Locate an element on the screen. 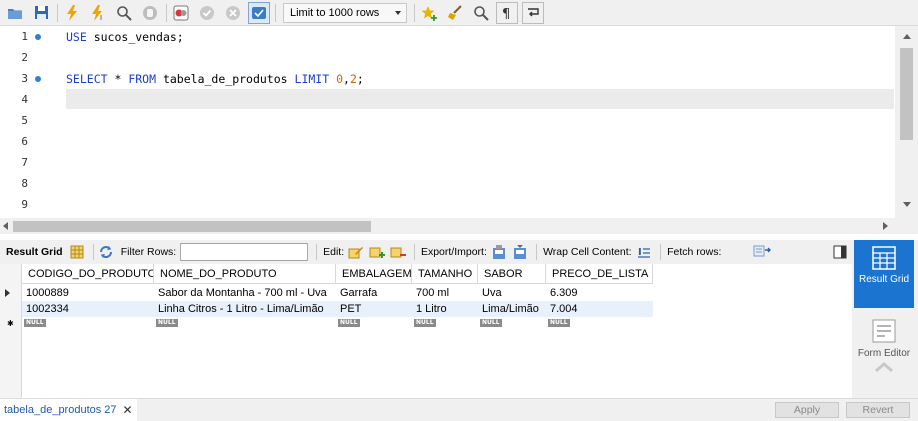  column-header: CODIGO_DO_PRODUTO is located at coordinates (88, 274).